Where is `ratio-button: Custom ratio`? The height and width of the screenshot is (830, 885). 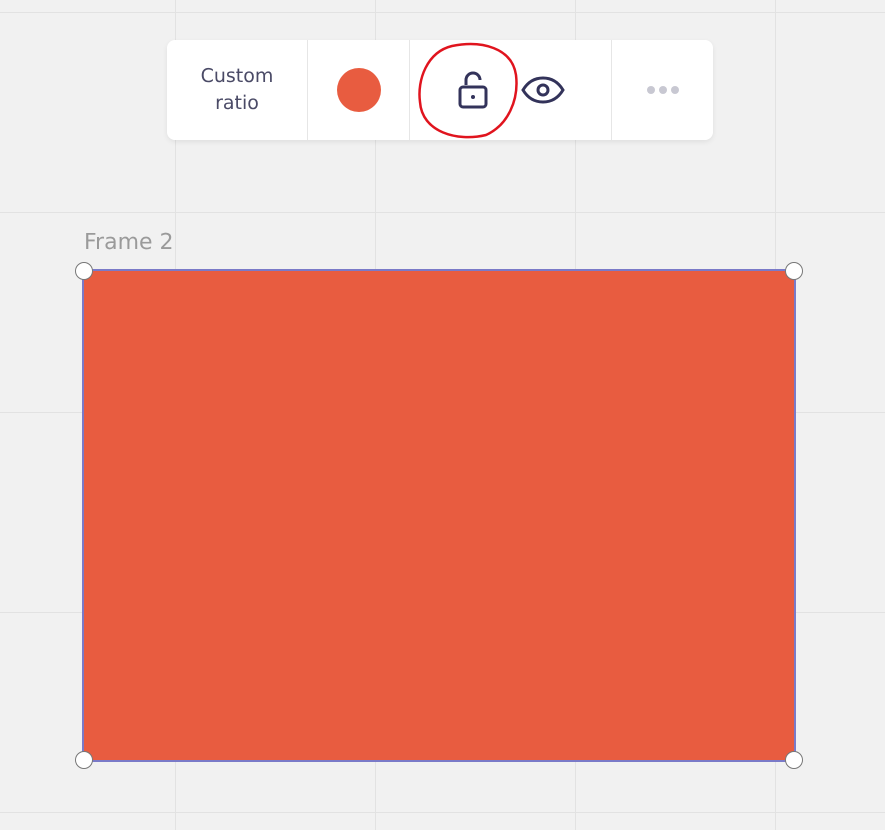 ratio-button: Custom ratio is located at coordinates (237, 90).